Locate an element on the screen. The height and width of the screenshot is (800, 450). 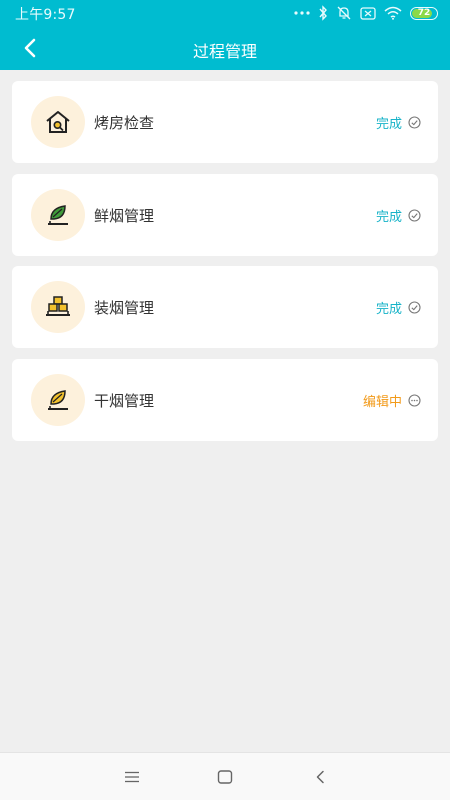
back-chevron-icon is located at coordinates (320, 777).